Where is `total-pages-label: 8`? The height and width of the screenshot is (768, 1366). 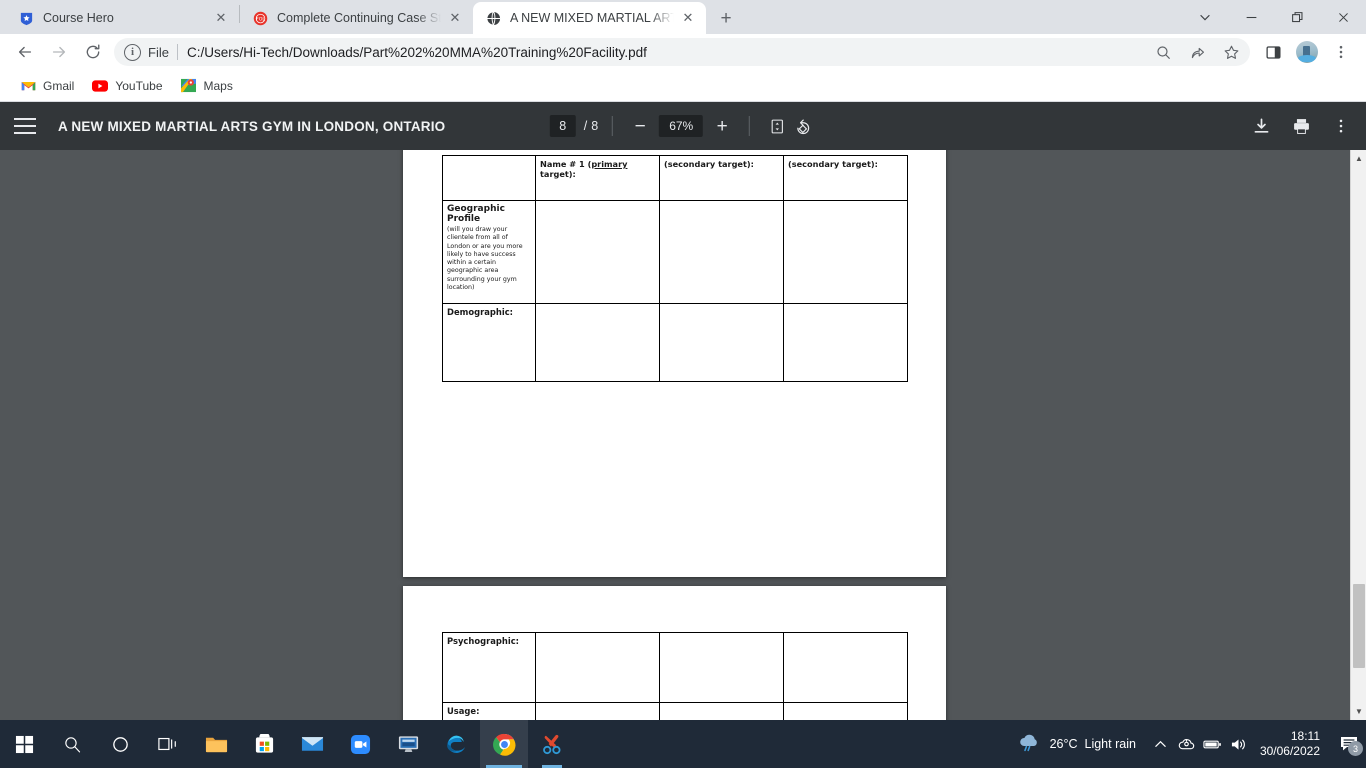 total-pages-label: 8 is located at coordinates (595, 126).